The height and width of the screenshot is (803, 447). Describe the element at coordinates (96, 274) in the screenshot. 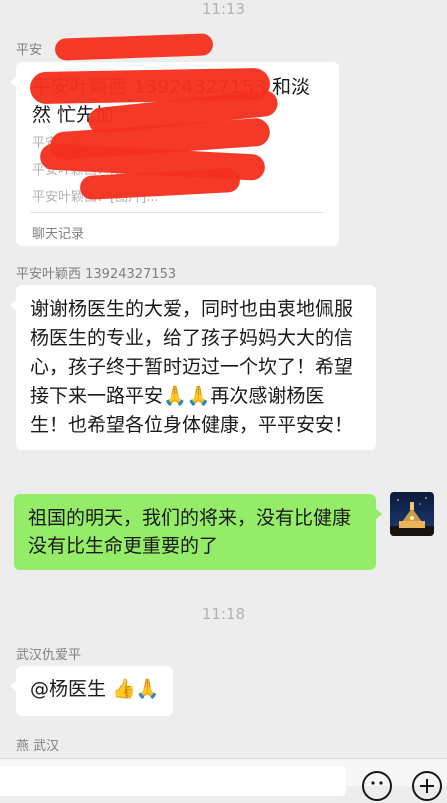

I see `sender-name: 平安叶颖西 13924327153` at that location.